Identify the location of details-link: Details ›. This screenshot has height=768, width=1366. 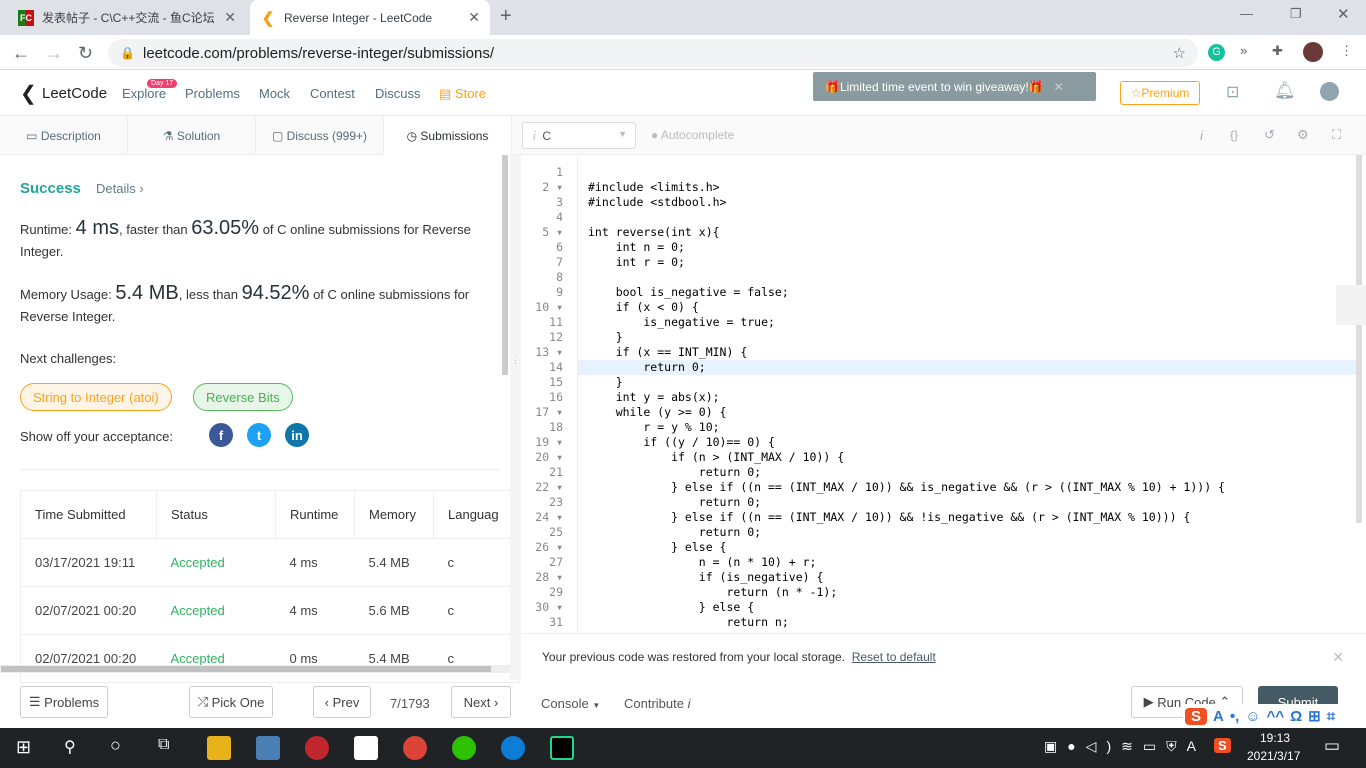
(120, 188).